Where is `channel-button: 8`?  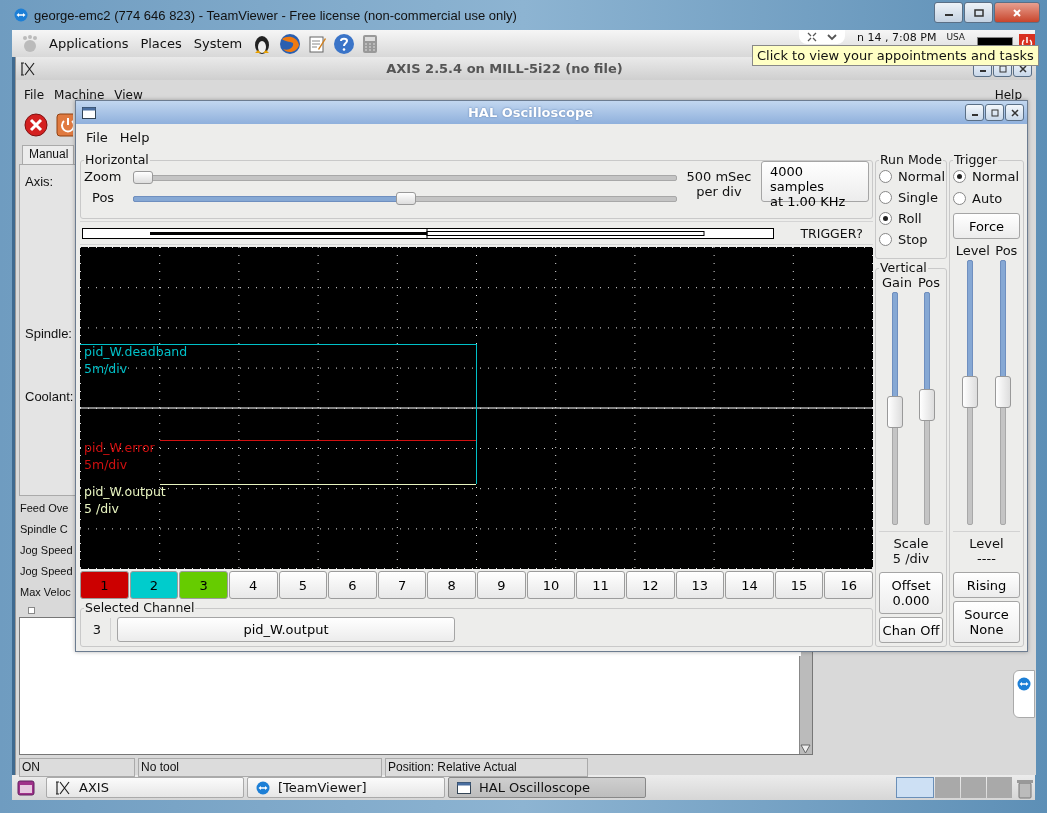
channel-button: 8 is located at coordinates (451, 585).